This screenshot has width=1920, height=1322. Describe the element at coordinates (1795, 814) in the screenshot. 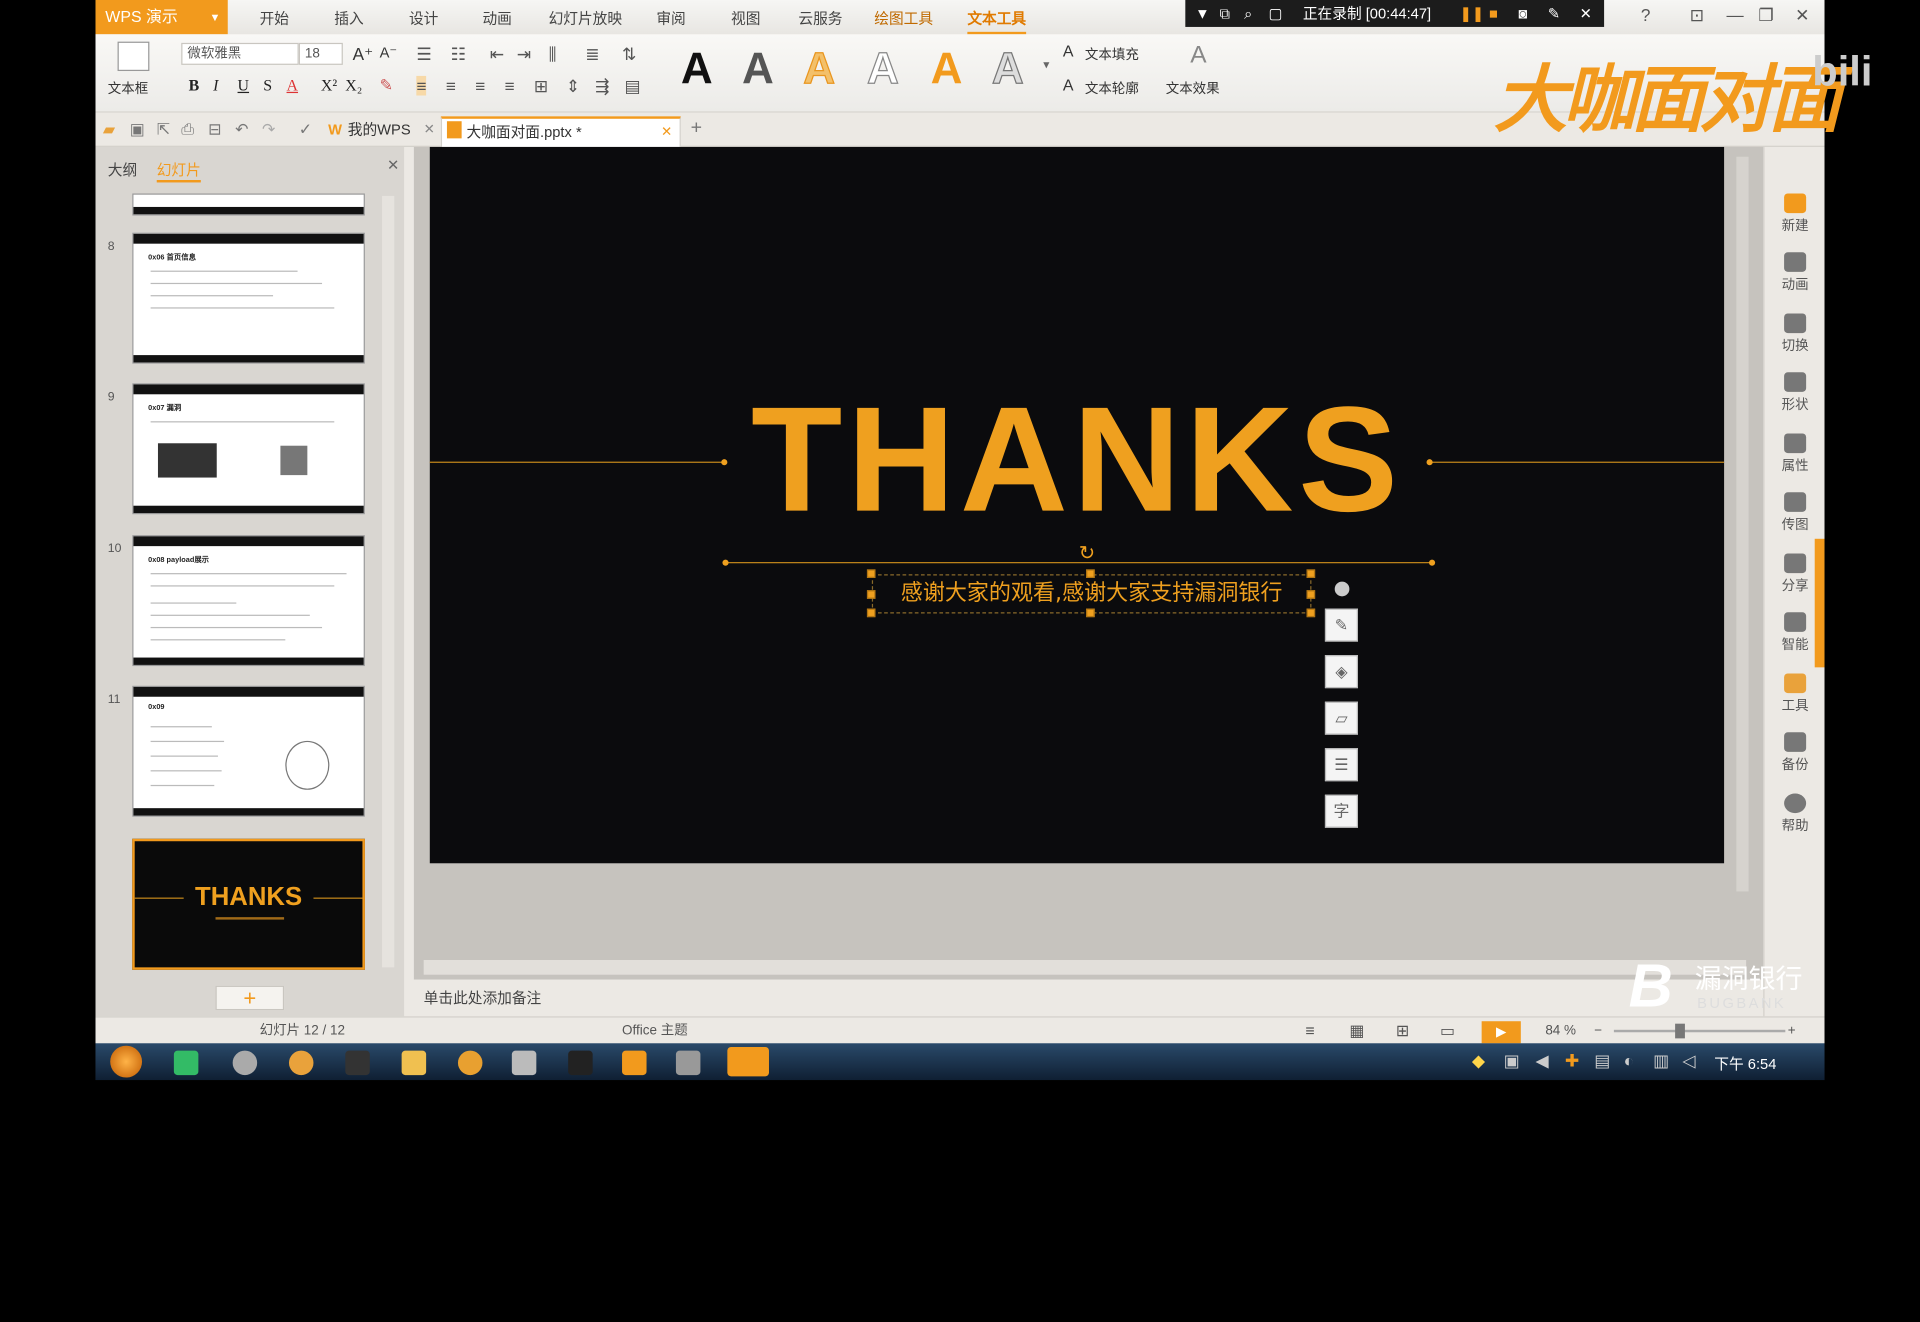

I see `sidebar-help: 帮助` at that location.